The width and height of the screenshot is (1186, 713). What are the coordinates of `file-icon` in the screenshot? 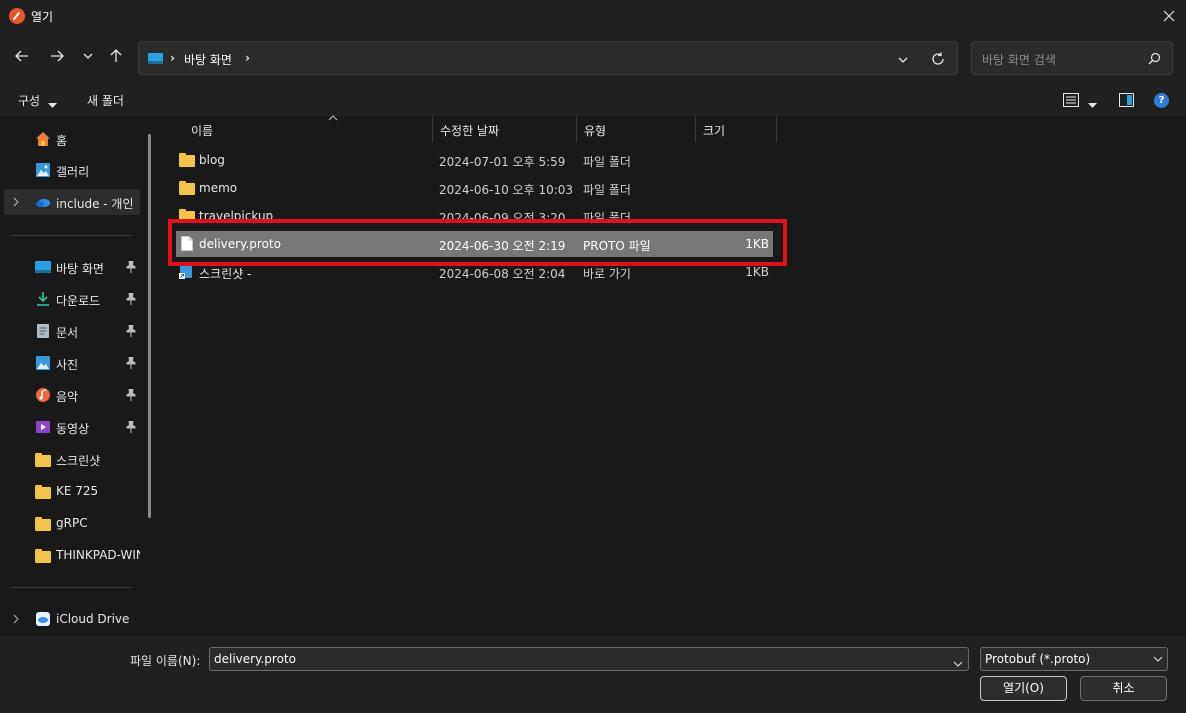 It's located at (187, 243).